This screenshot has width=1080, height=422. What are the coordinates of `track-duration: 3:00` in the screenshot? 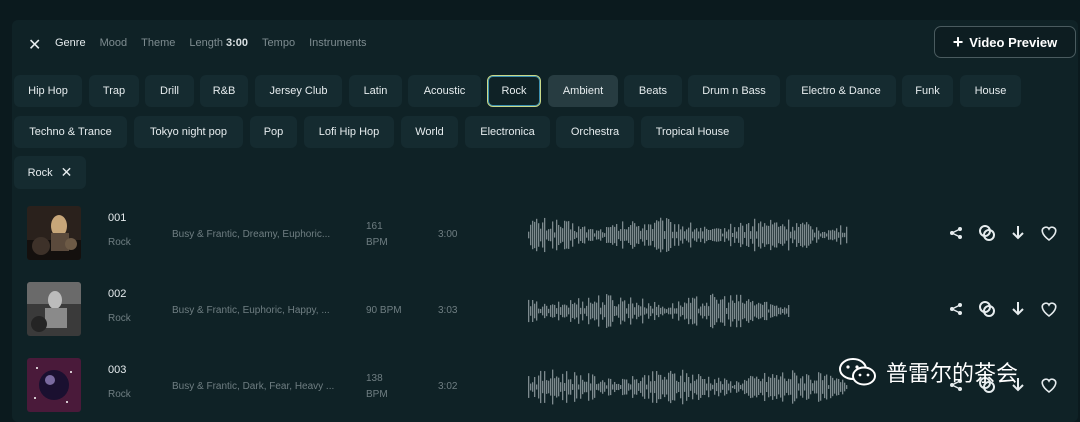 It's located at (448, 234).